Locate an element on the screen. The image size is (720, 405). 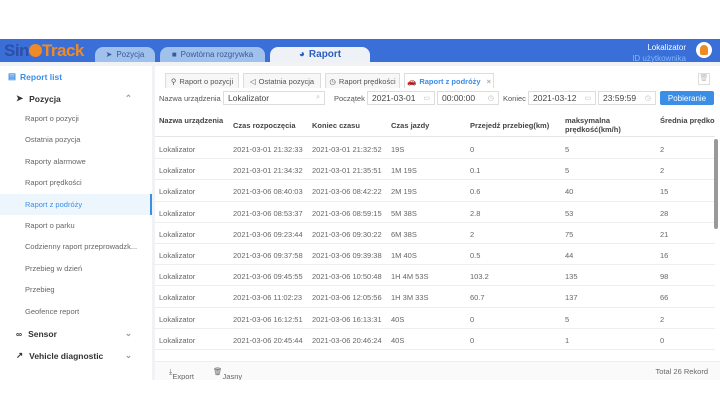
table-cell: 2021-03-06 09:37:58 is located at coordinates (268, 255).